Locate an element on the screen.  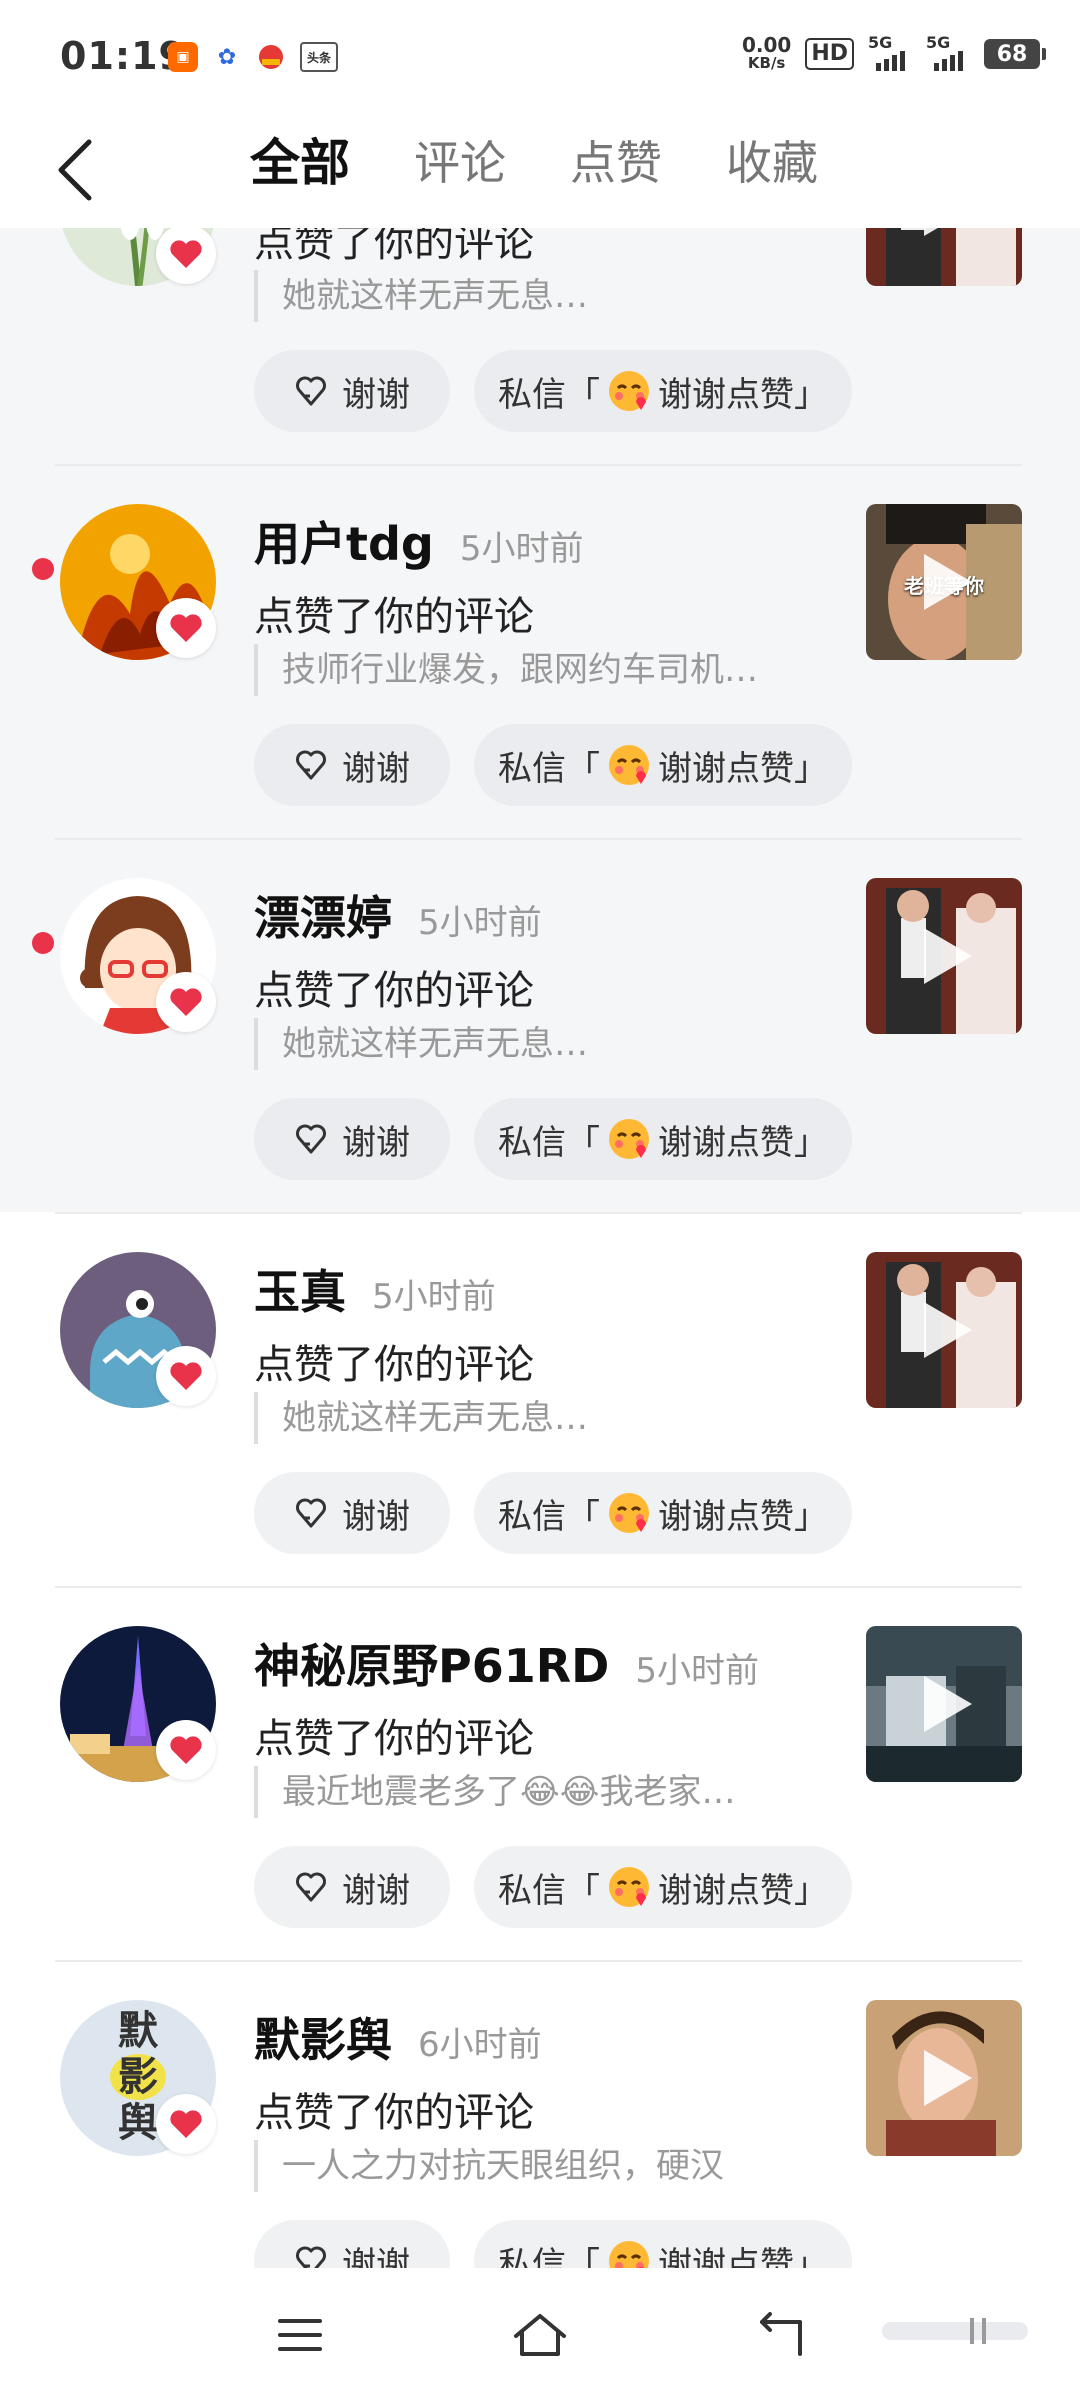
net-speed-unit: KB/s is located at coordinates (766, 63).